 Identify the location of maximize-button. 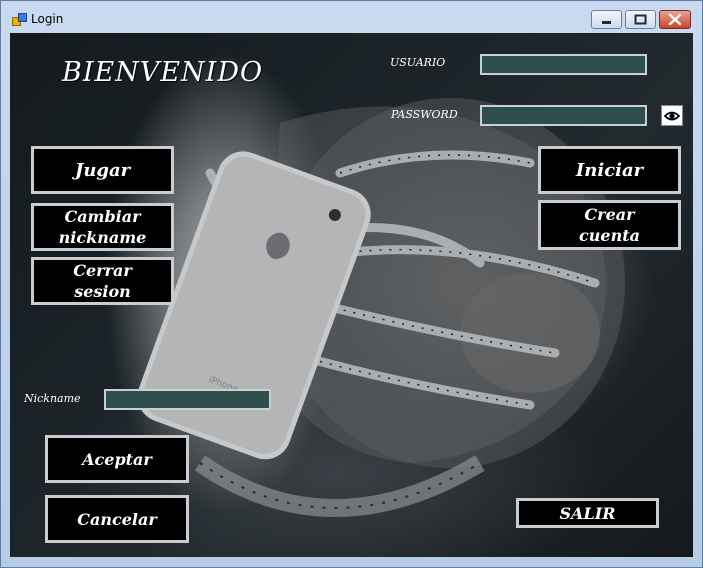
(640, 19).